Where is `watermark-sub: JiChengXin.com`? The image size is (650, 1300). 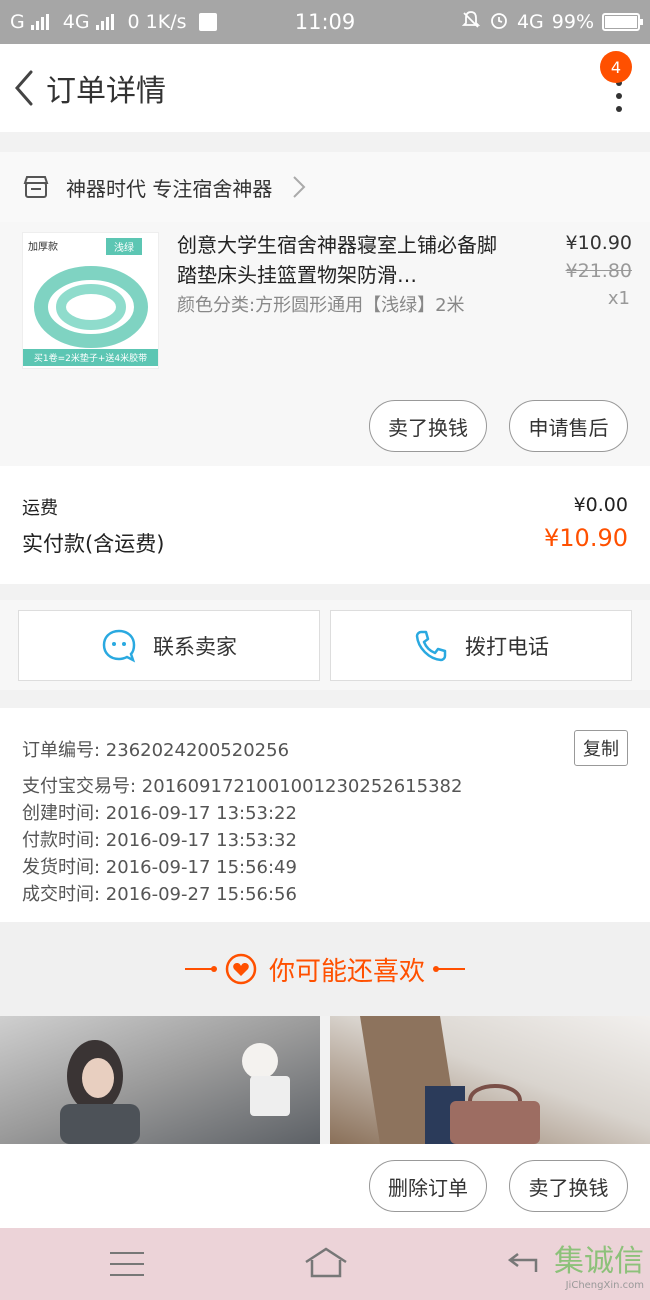 watermark-sub: JiChengXin.com is located at coordinates (604, 1285).